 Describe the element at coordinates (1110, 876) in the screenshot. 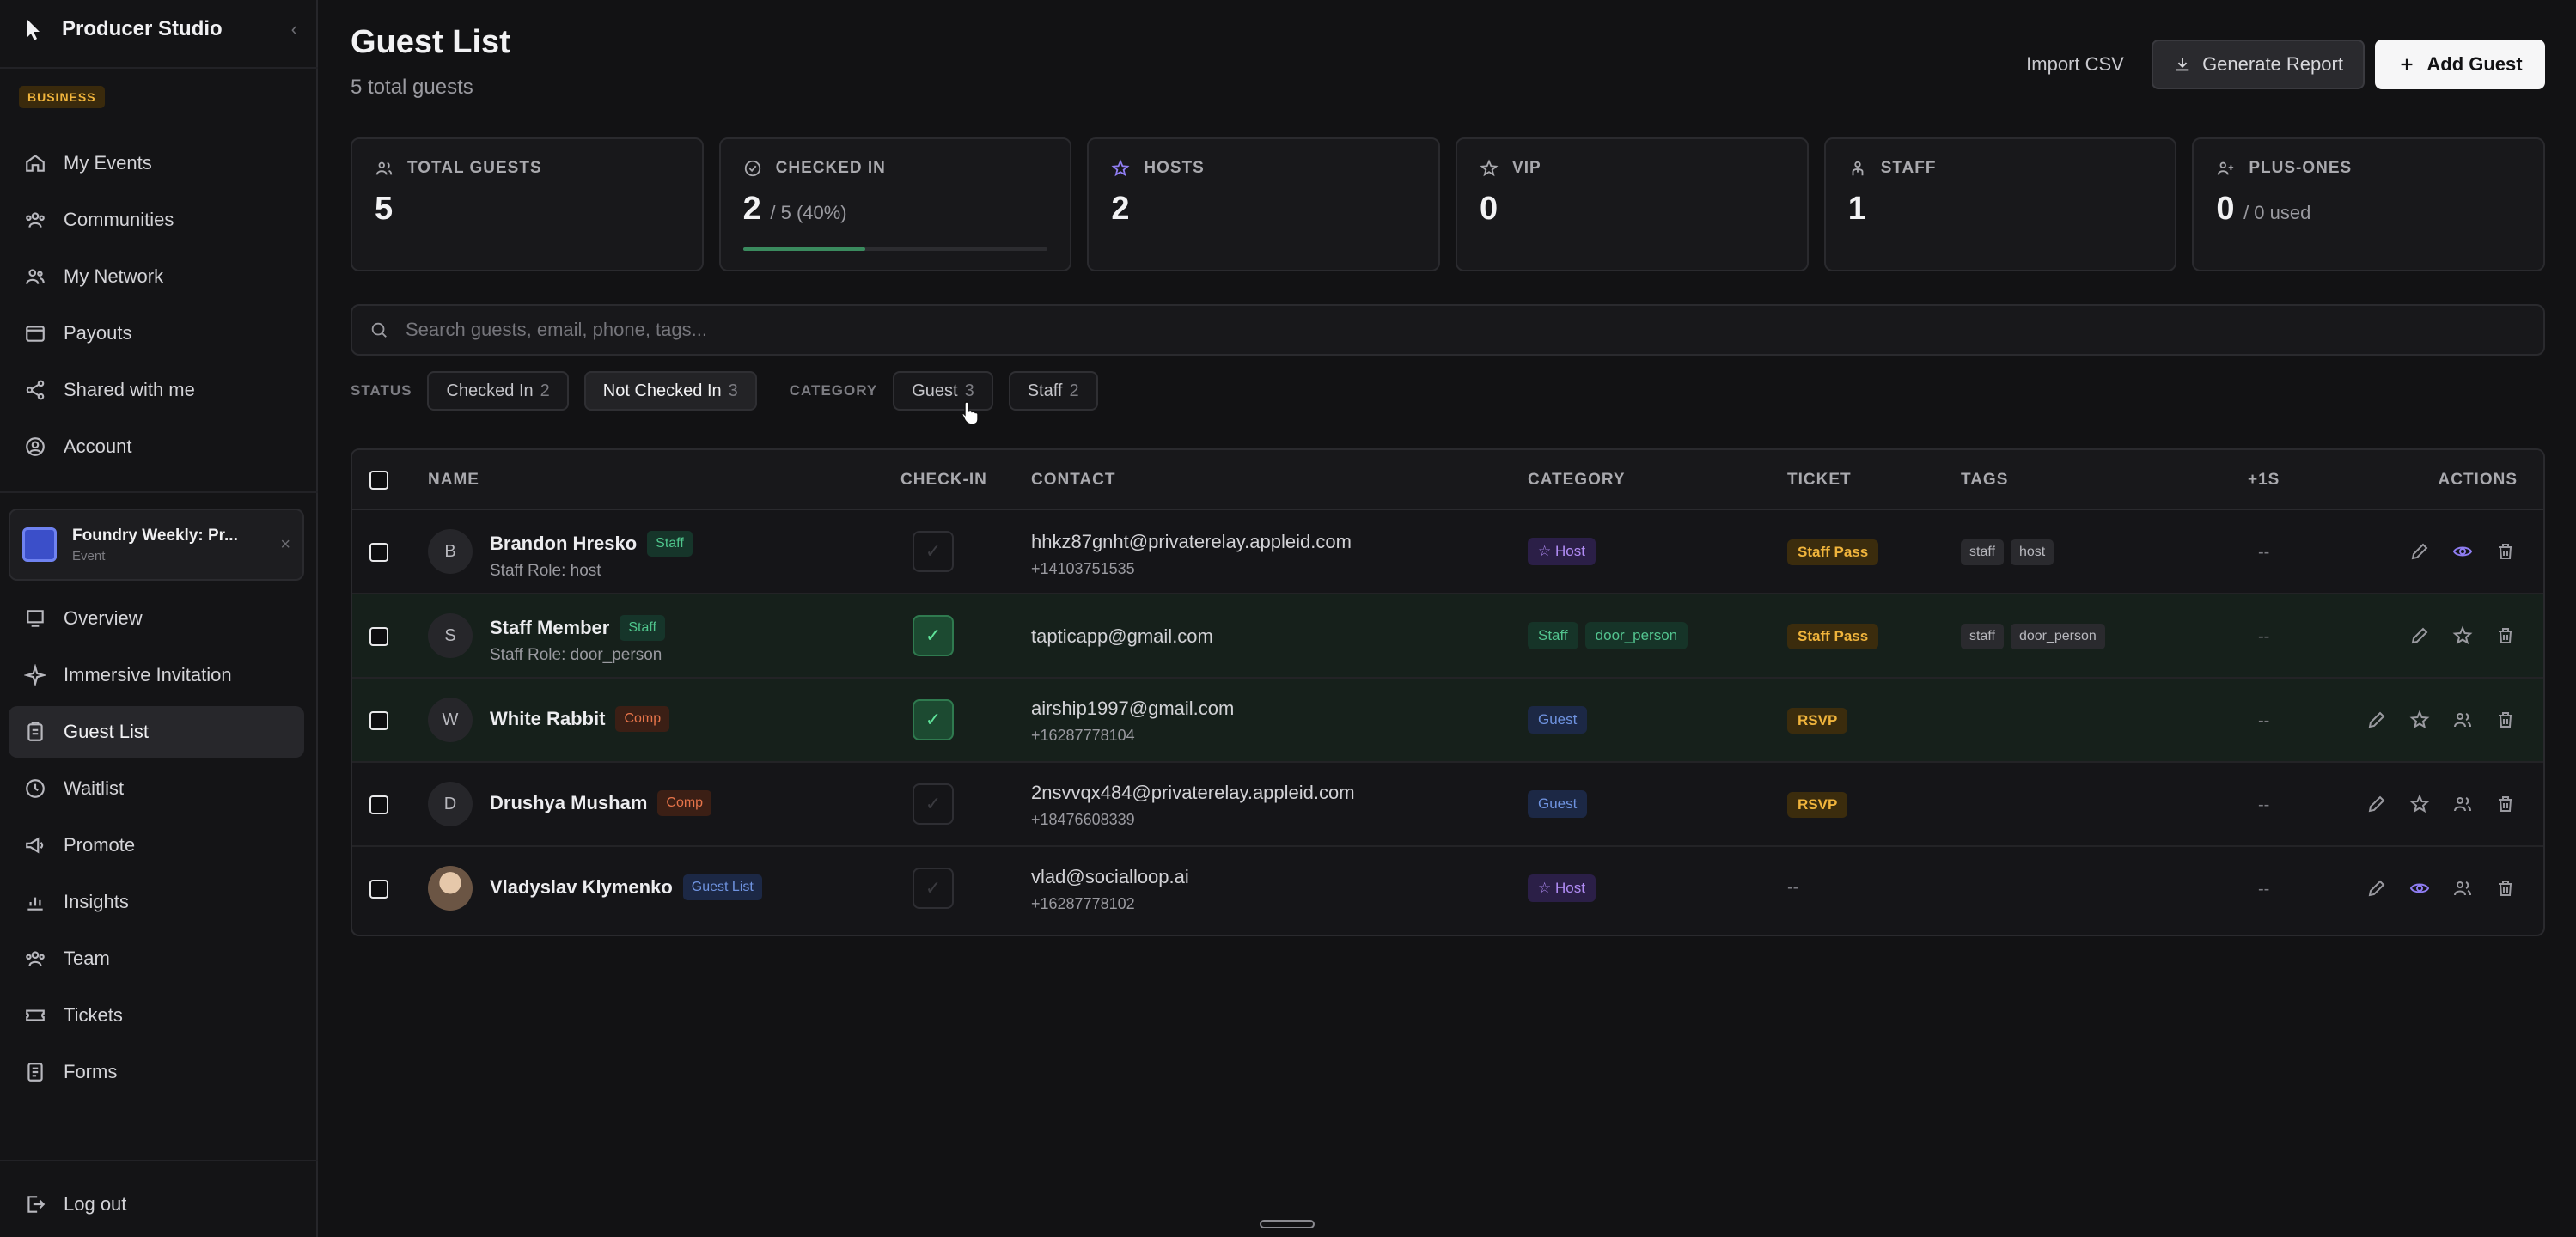

I see `guest-email: vlad@socialloop.ai` at that location.